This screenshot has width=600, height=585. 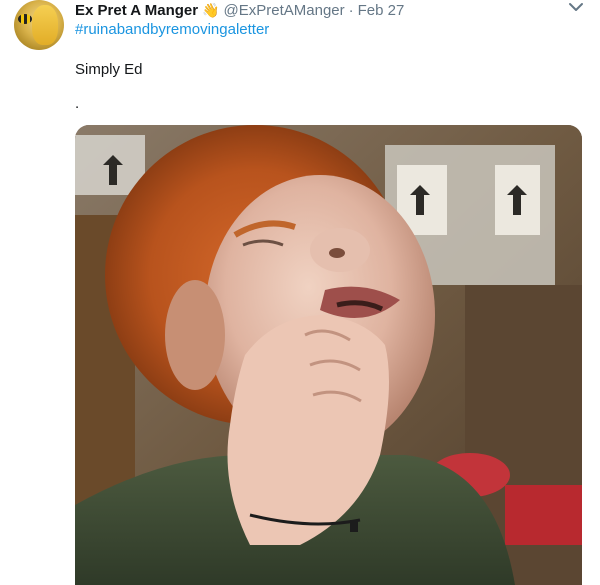 I want to click on waving-hand-icon: 👋, so click(x=211, y=10).